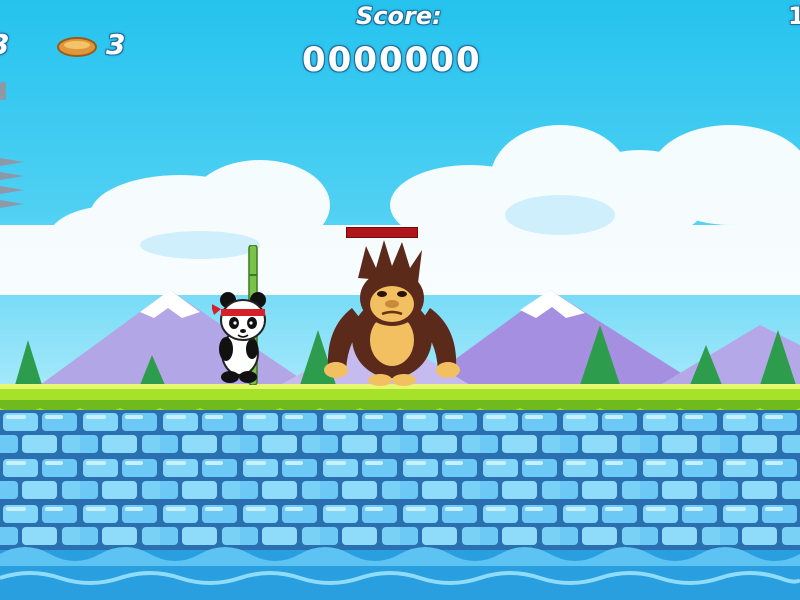 This screenshot has width=800, height=600. What do you see at coordinates (392, 60) in the screenshot?
I see `score-value: 0000000` at bounding box center [392, 60].